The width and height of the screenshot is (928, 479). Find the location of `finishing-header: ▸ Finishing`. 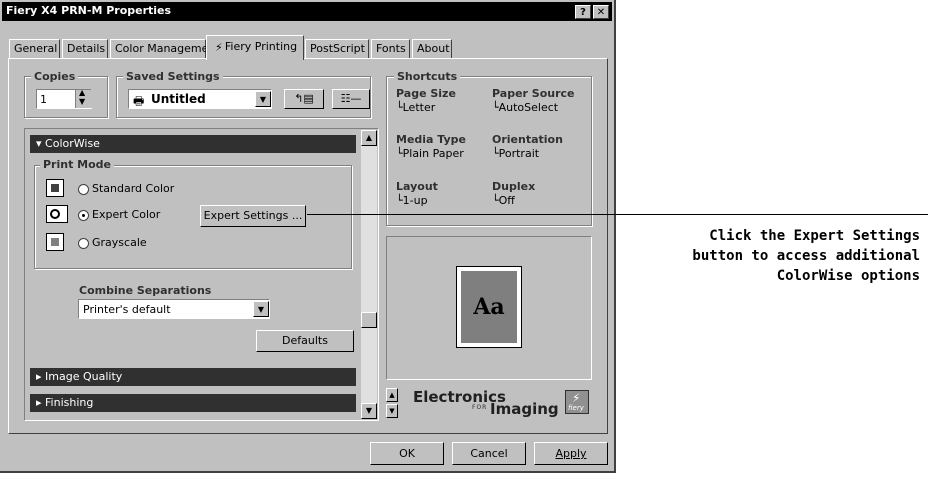

finishing-header: ▸ Finishing is located at coordinates (193, 403).